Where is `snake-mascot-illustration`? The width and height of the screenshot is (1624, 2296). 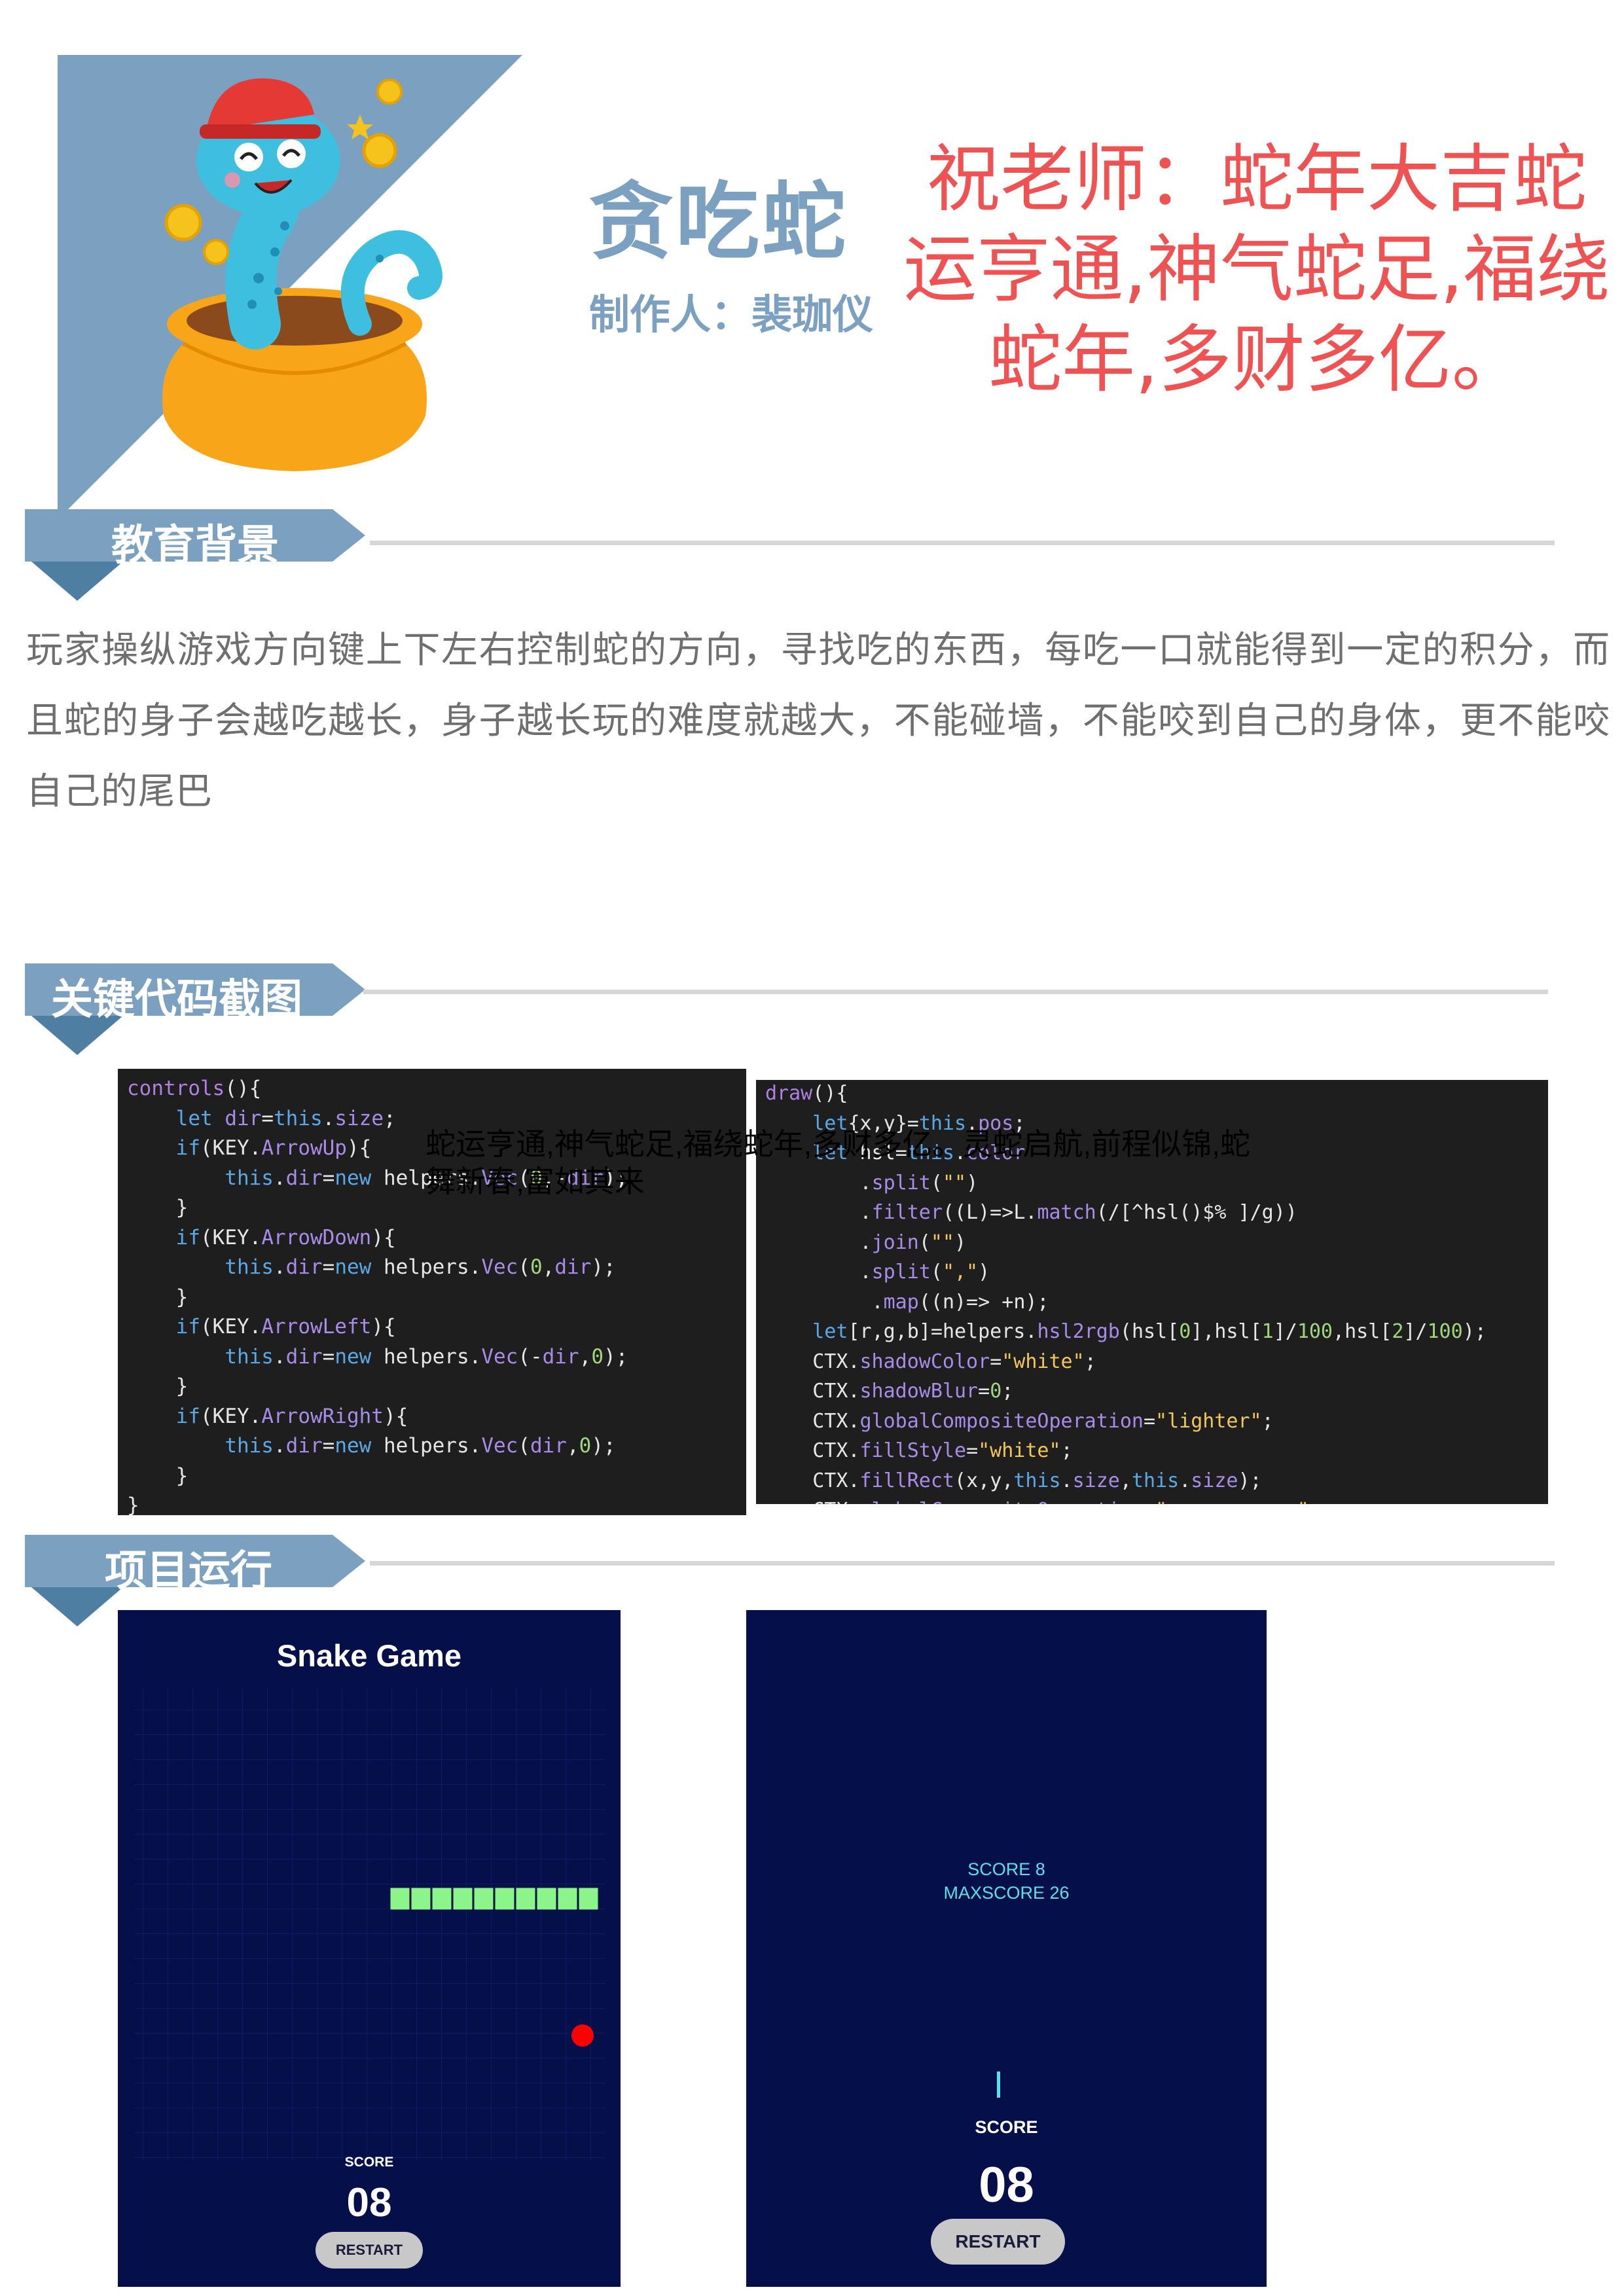 snake-mascot-illustration is located at coordinates (302, 274).